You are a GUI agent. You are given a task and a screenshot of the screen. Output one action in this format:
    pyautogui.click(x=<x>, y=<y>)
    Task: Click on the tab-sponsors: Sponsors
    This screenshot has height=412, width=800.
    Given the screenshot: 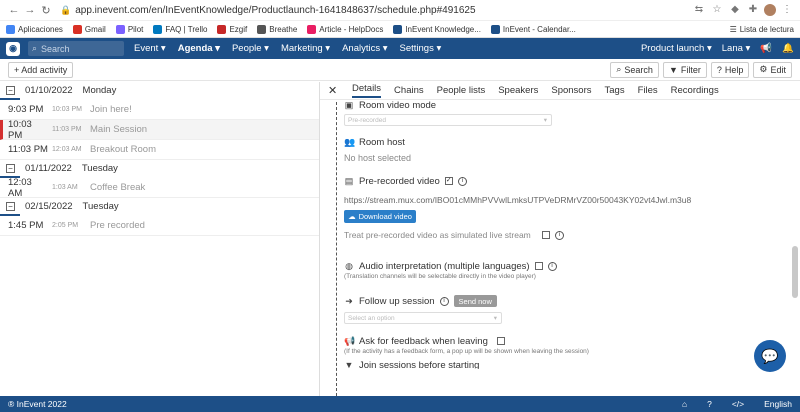 What is the action you would take?
    pyautogui.click(x=571, y=90)
    